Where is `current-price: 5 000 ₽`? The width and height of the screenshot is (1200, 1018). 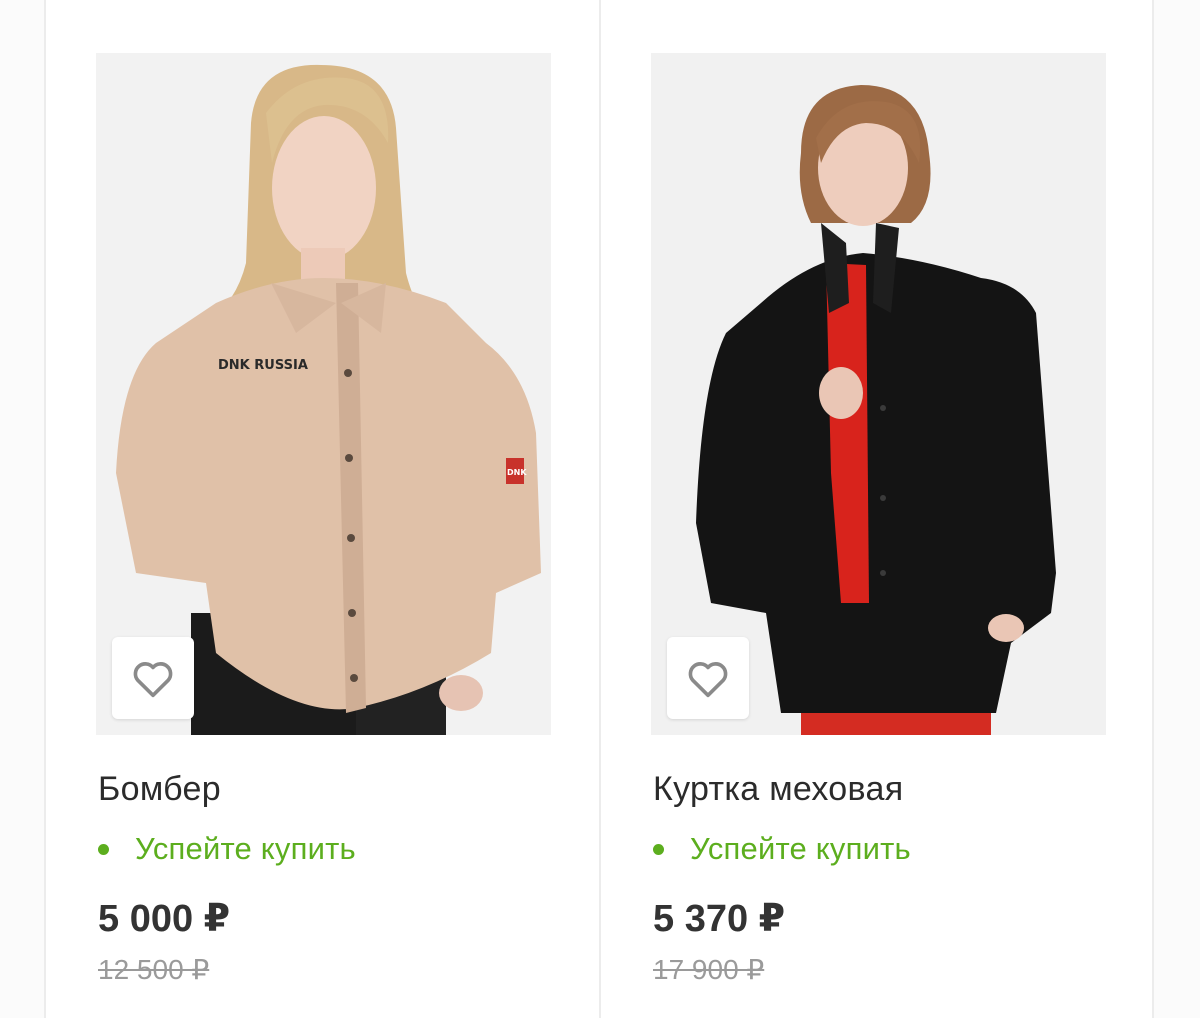
current-price: 5 000 ₽ is located at coordinates (164, 919).